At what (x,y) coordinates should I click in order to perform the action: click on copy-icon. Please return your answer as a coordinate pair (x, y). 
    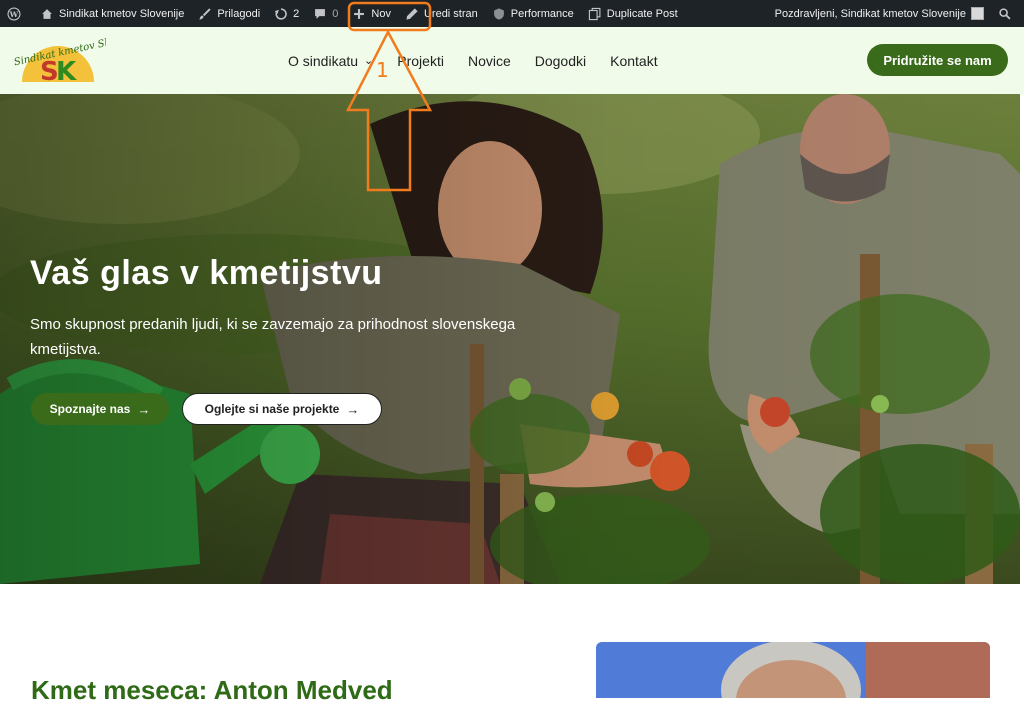
    Looking at the image, I should click on (594, 13).